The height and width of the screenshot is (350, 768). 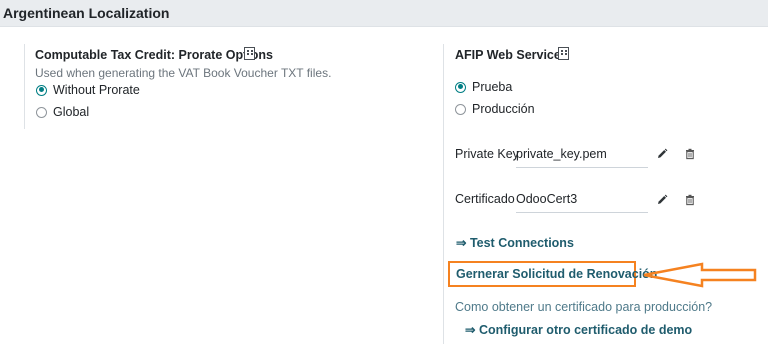 What do you see at coordinates (503, 109) in the screenshot?
I see `radio-label: Producción` at bounding box center [503, 109].